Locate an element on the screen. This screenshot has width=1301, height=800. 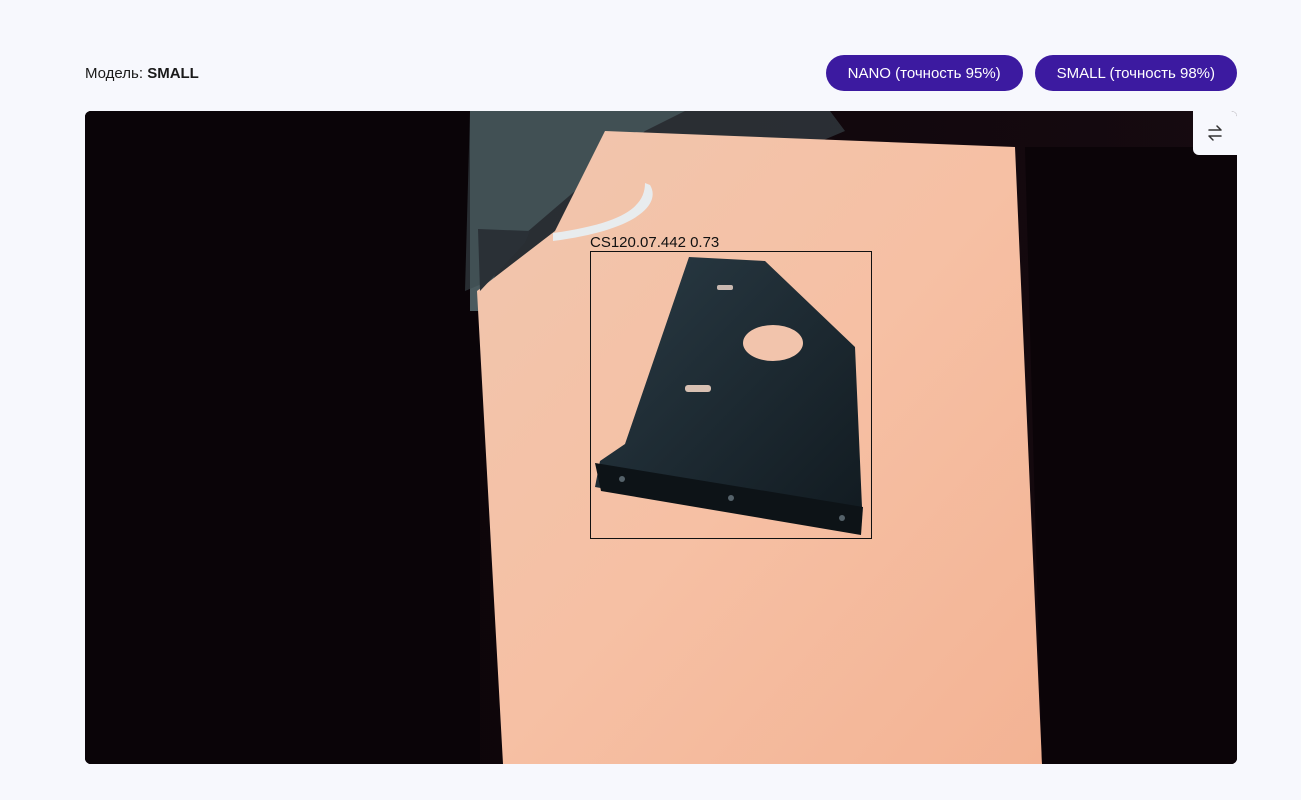
model-value: SMALL is located at coordinates (173, 73).